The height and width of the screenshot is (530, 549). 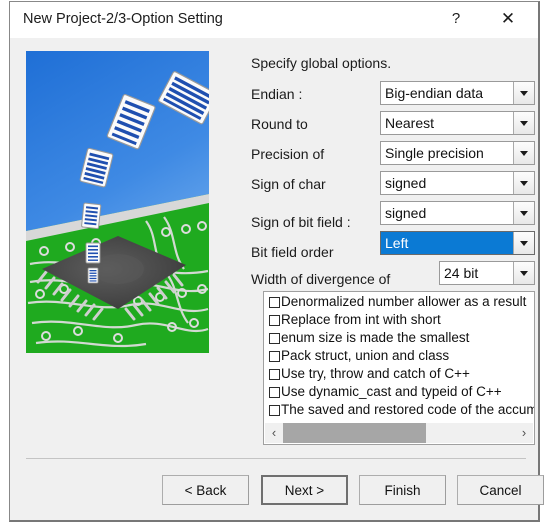 I want to click on list-item-label: Pack struct, union and class, so click(x=365, y=355).